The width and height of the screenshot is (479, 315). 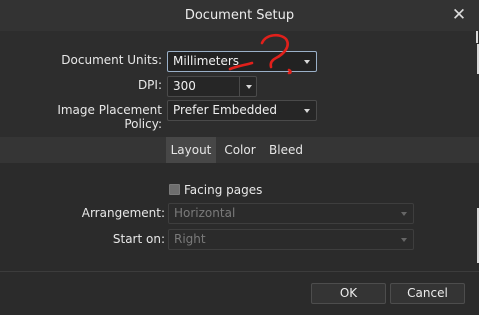 I want to click on facing-pages-checkbox, so click(x=174, y=189).